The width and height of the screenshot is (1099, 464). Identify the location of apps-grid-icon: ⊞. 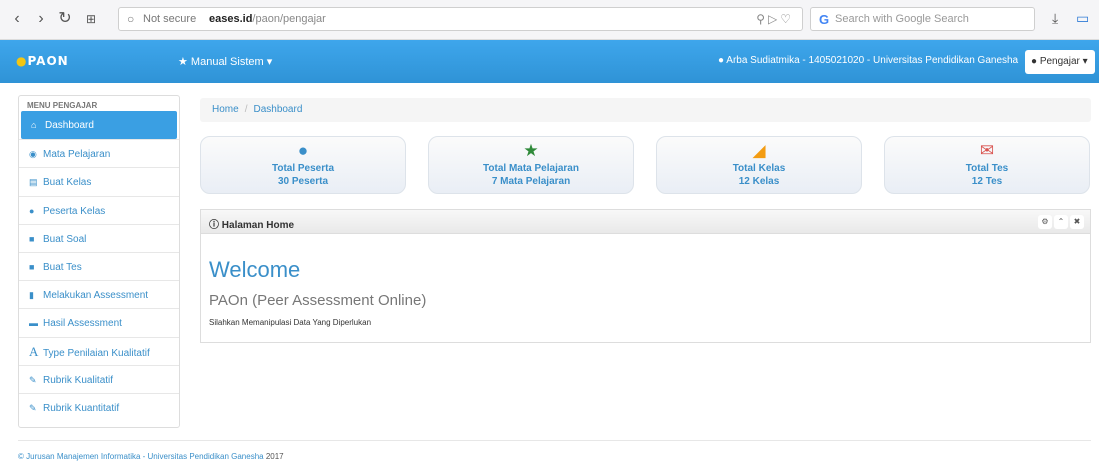
(91, 19).